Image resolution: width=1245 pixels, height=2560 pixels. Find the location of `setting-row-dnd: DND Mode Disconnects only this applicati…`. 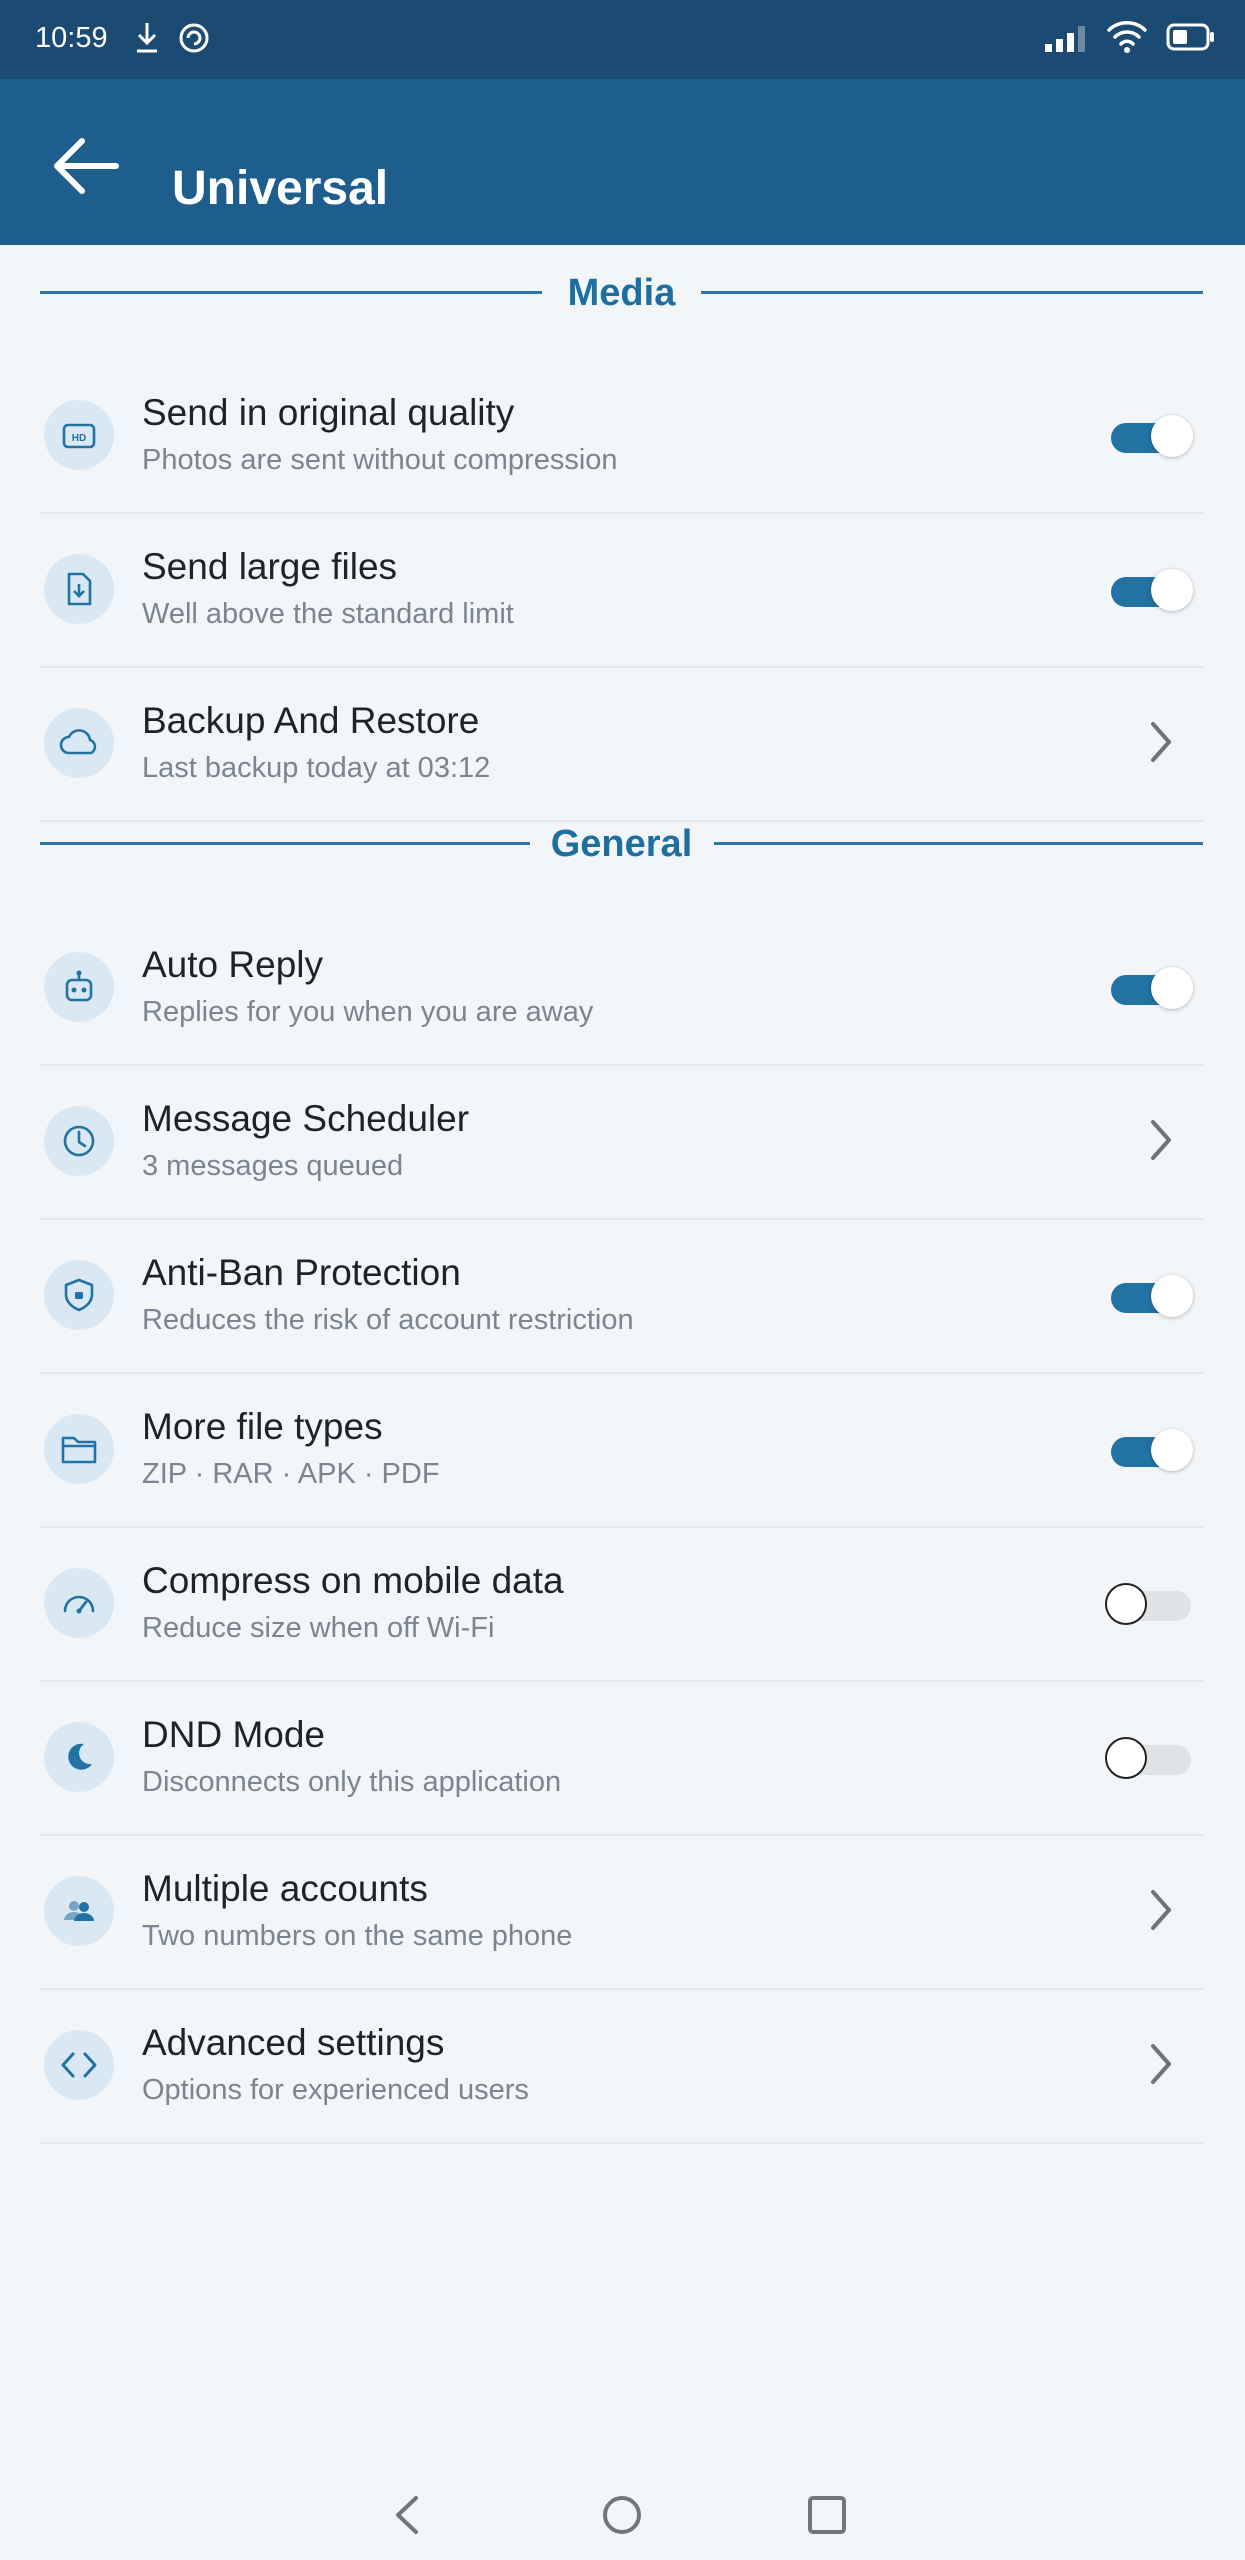

setting-row-dnd: DND Mode Disconnects only this applicati… is located at coordinates (621, 1758).